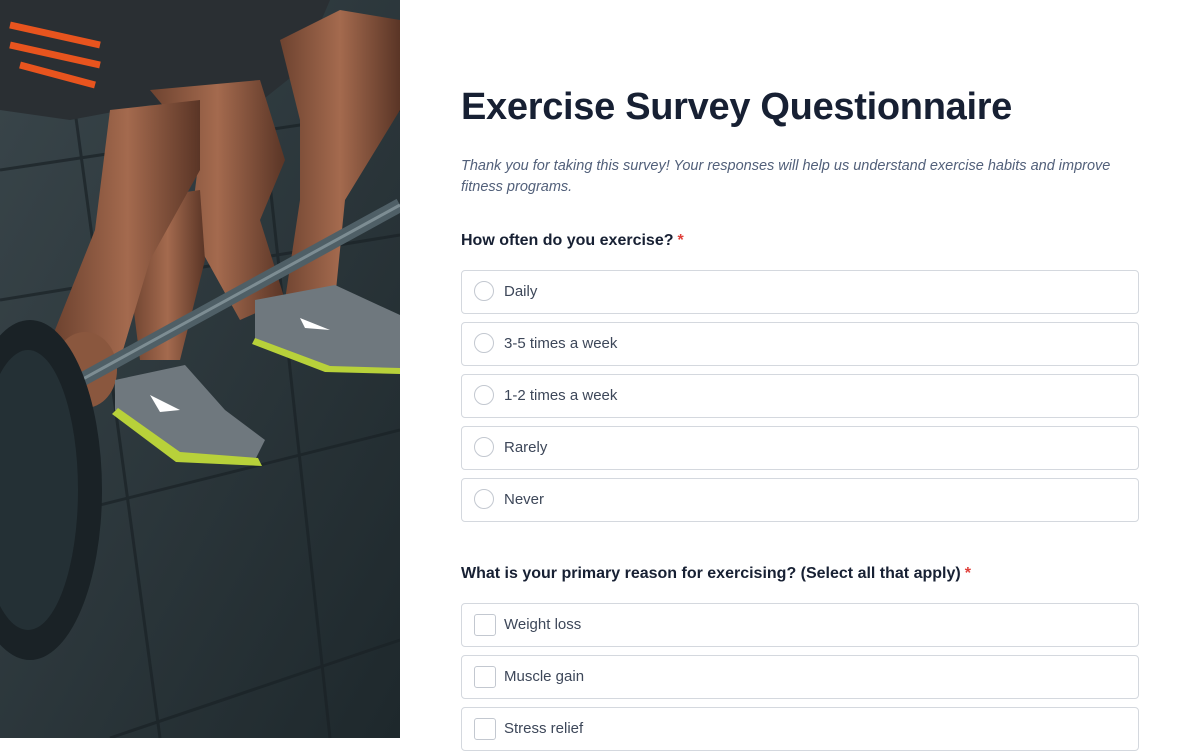  What do you see at coordinates (561, 343) in the screenshot?
I see `option-label: 3-5 times a week` at bounding box center [561, 343].